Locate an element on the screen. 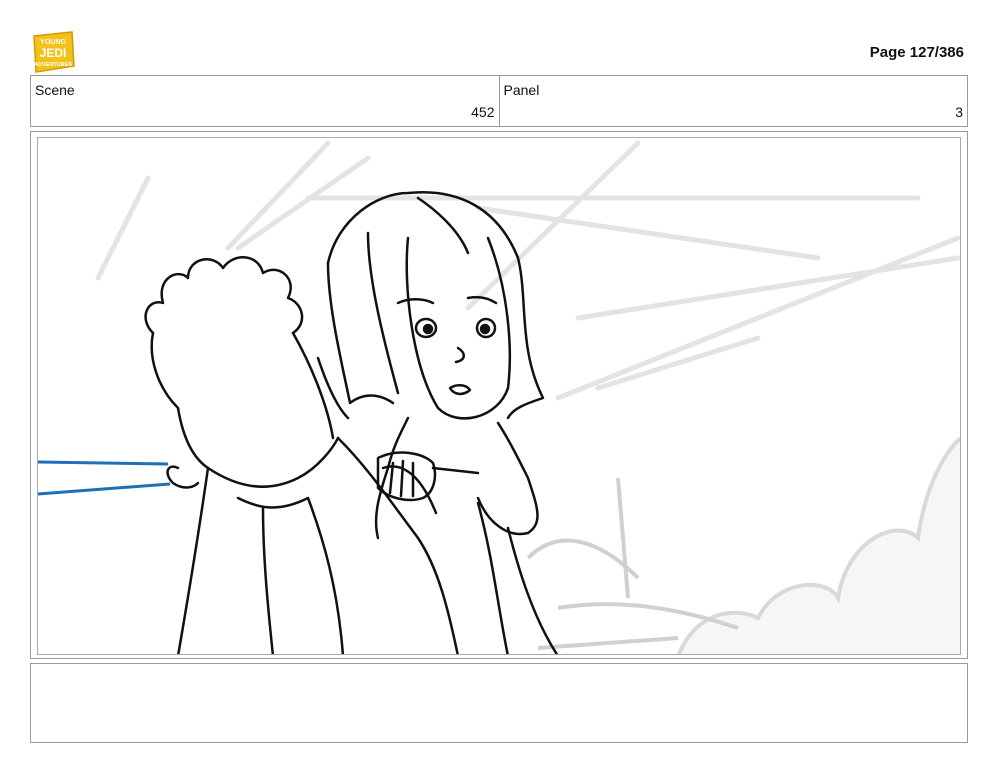 The image size is (1000, 773). page-number: Page 127/386 is located at coordinates (916, 52).